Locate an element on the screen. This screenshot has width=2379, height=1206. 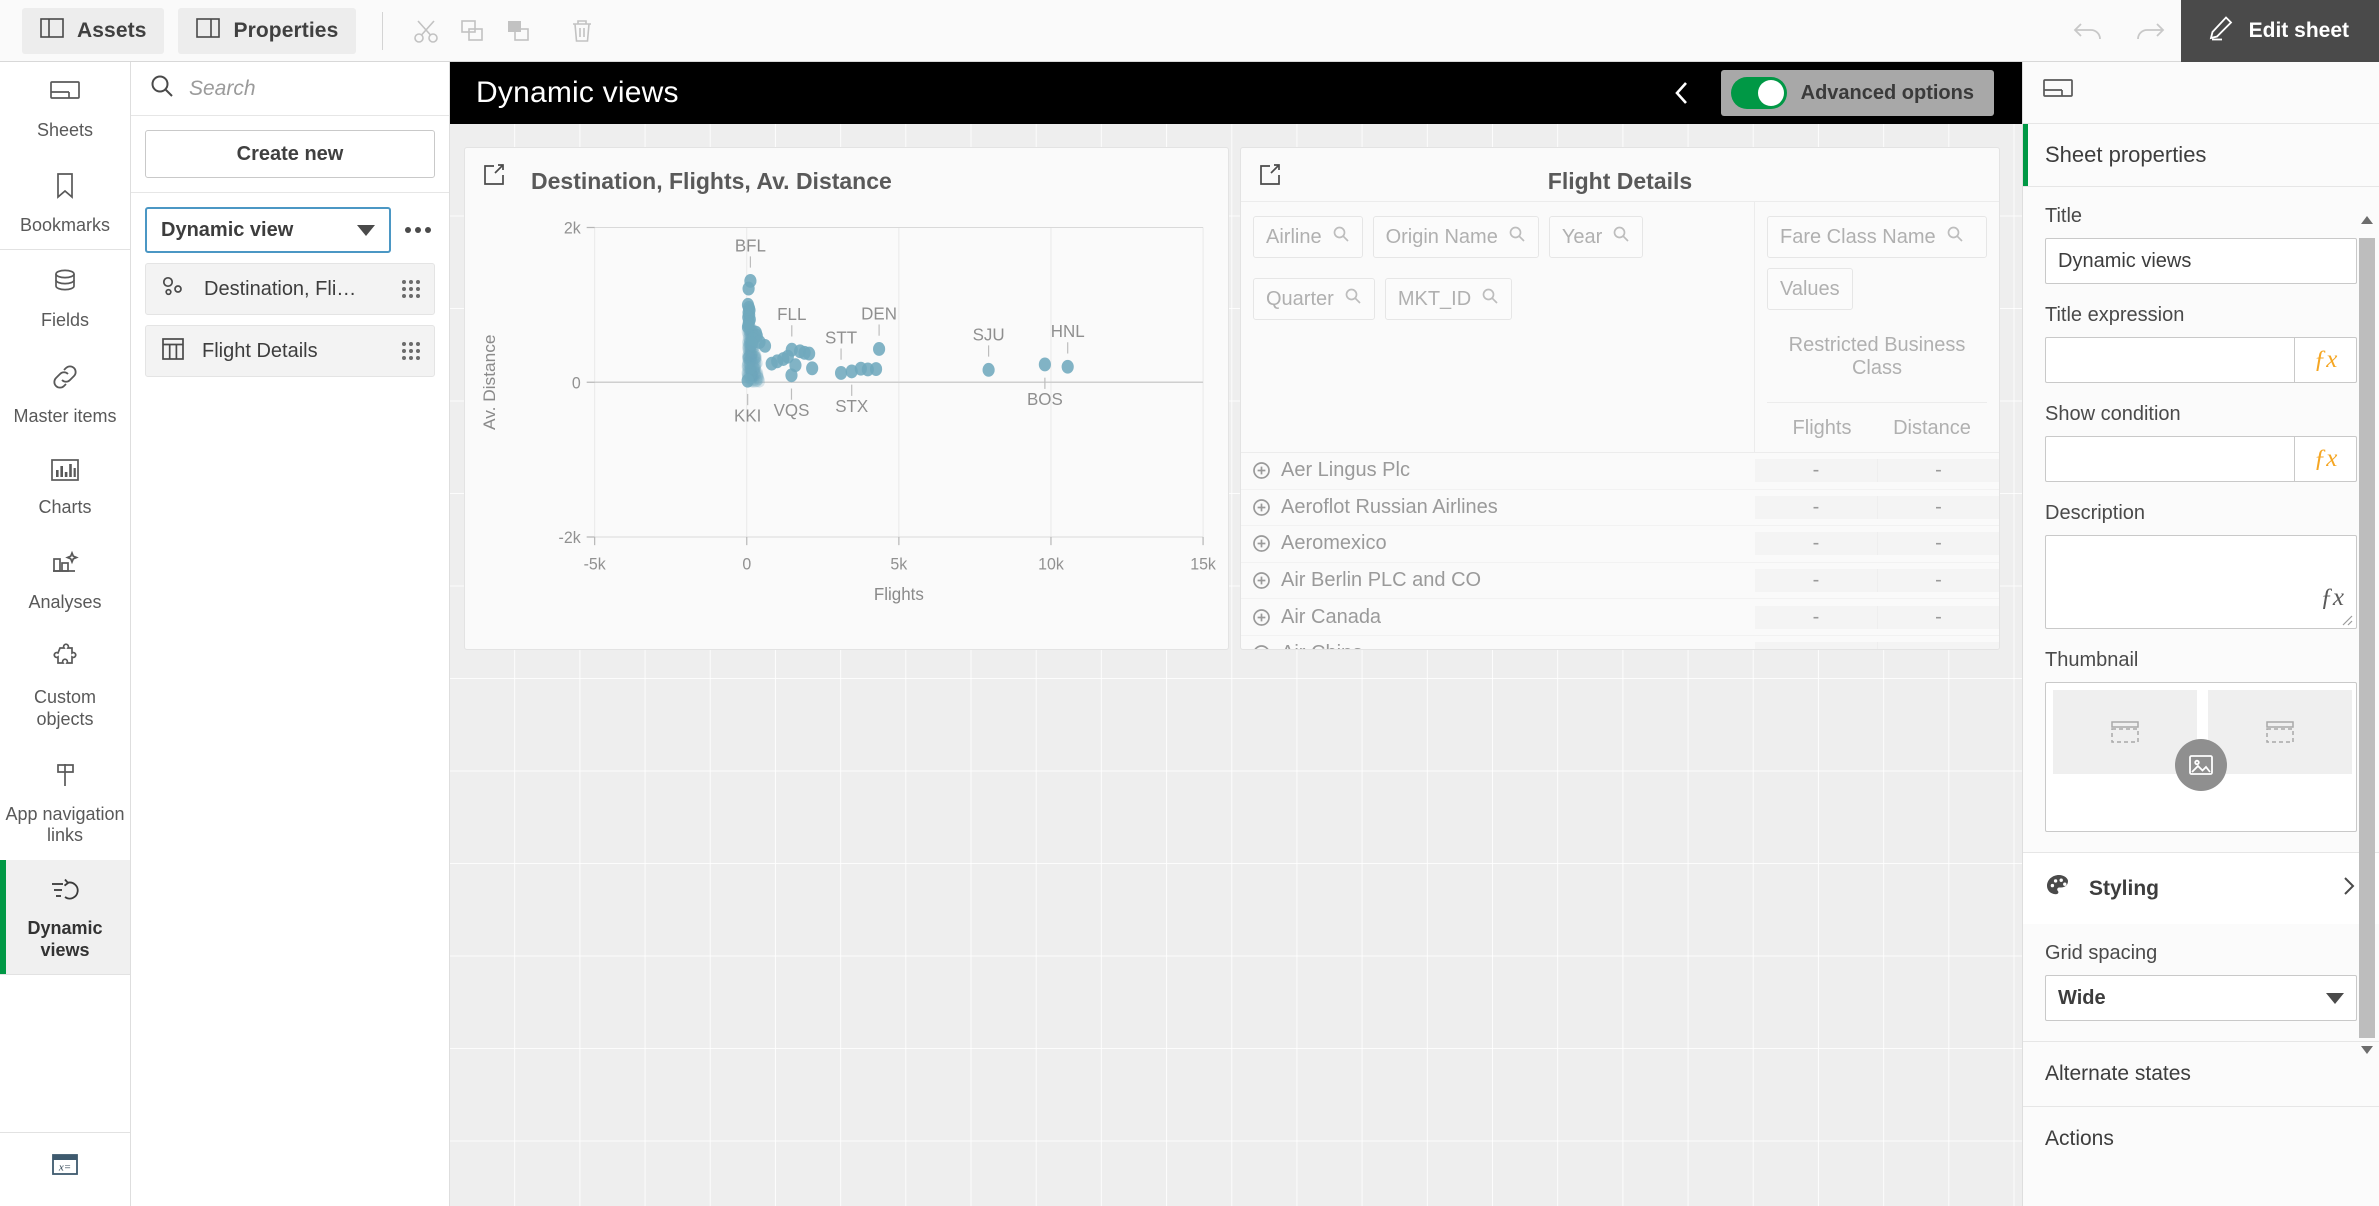
assets-button: Assets is located at coordinates (93, 30).